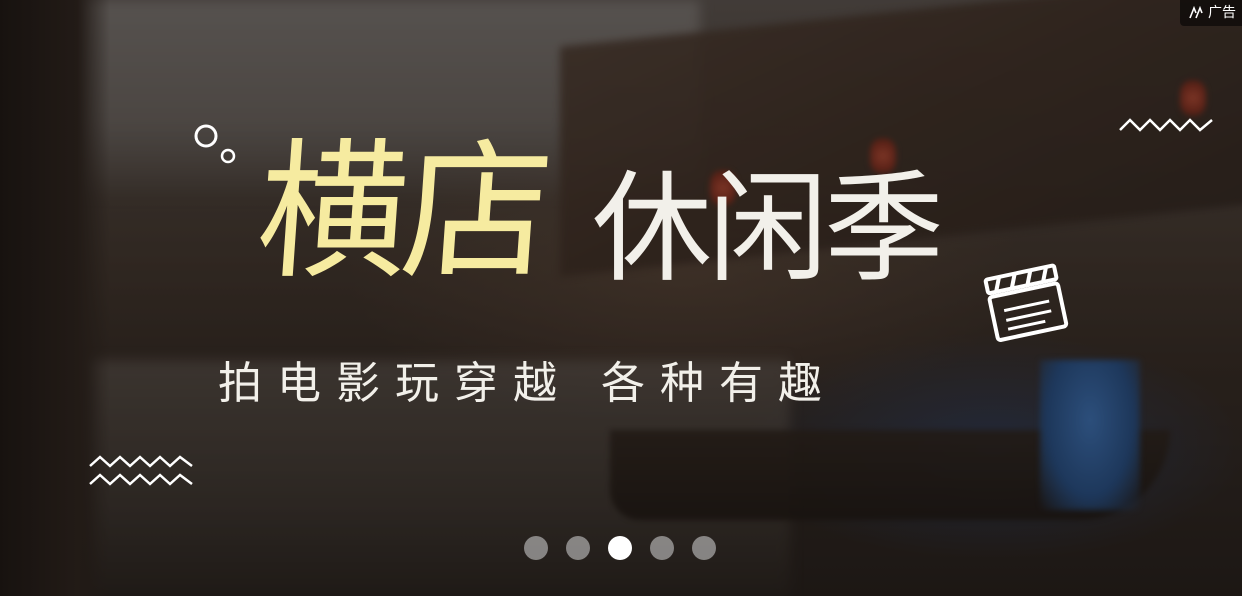 The height and width of the screenshot is (596, 1242). What do you see at coordinates (1026, 302) in the screenshot?
I see `clapperboard-icon` at bounding box center [1026, 302].